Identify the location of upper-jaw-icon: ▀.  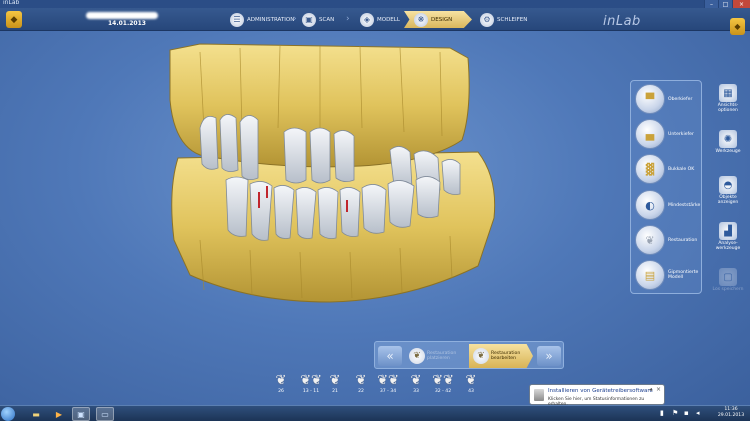
(650, 99).